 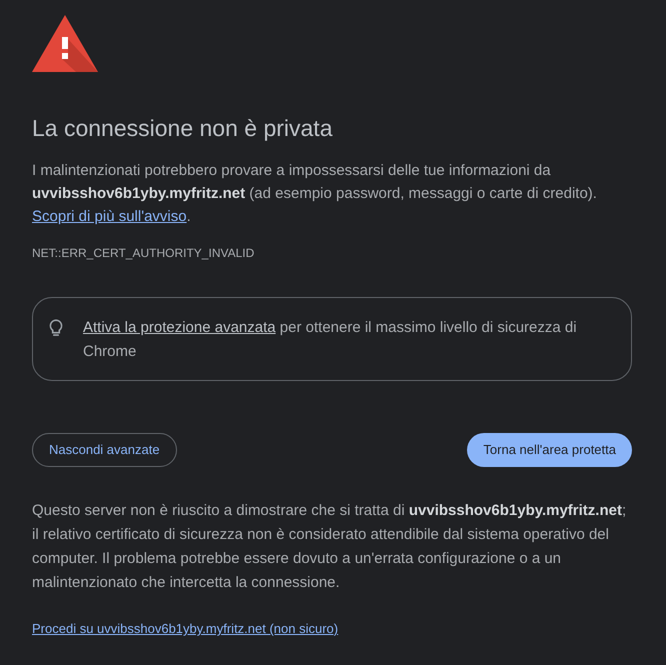 What do you see at coordinates (65, 43) in the screenshot?
I see `warning-triangle-icon` at bounding box center [65, 43].